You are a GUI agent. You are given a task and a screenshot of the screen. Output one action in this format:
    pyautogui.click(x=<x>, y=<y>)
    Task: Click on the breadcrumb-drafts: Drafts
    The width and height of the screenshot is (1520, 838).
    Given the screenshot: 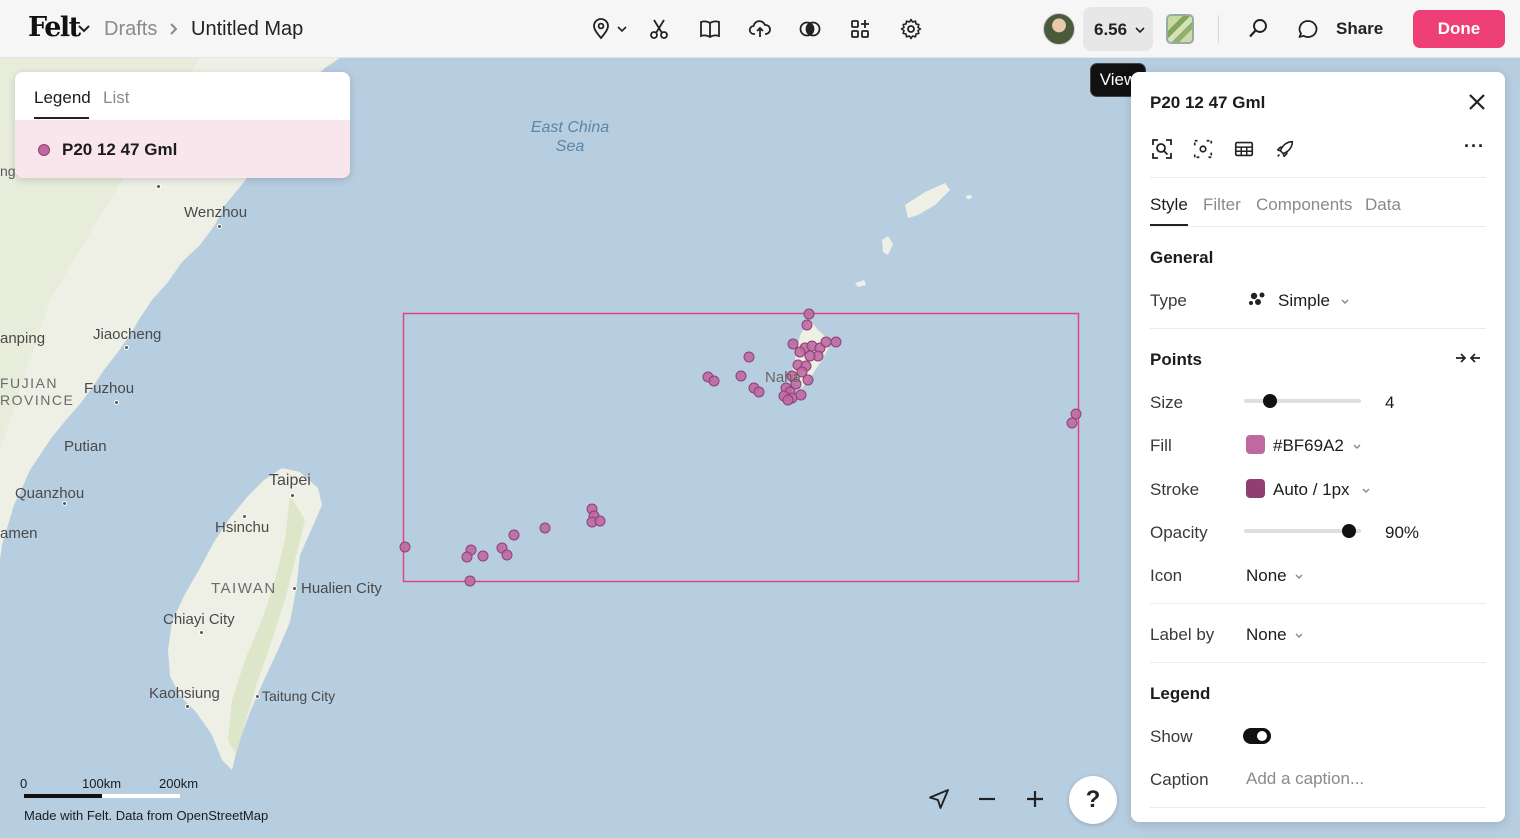 What is the action you would take?
    pyautogui.click(x=130, y=29)
    